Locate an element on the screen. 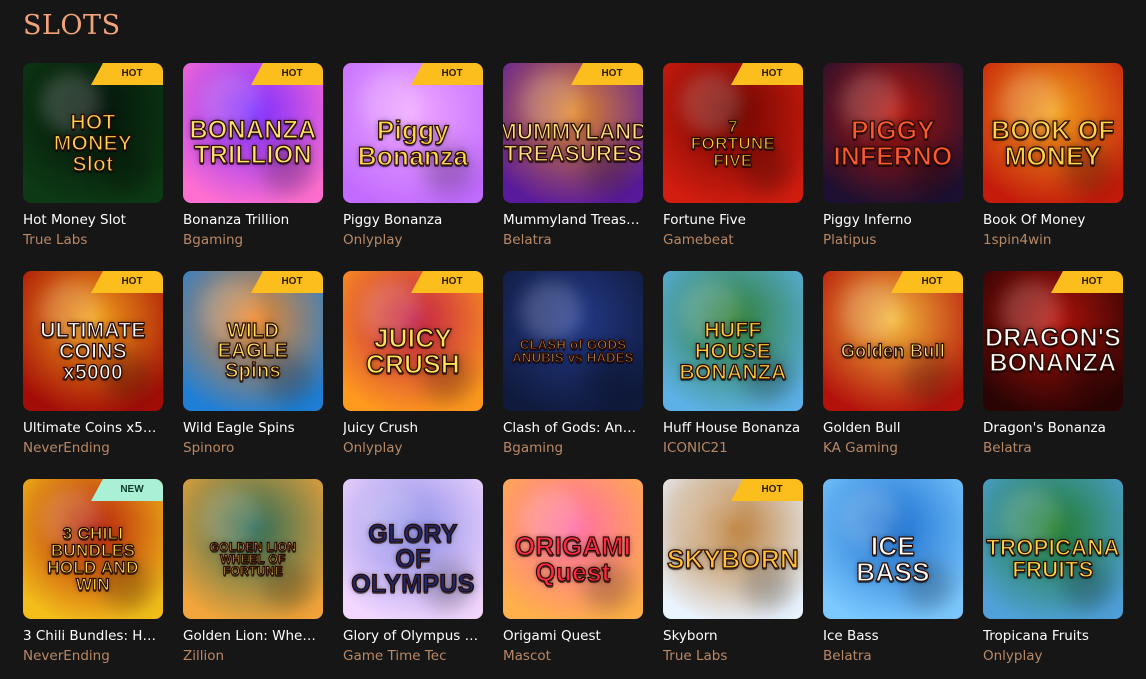 The width and height of the screenshot is (1146, 679). game-card-tropicana-fruits: TROPICANA FRUITS Tropicana Fruits Onlyplay is located at coordinates (1053, 574).